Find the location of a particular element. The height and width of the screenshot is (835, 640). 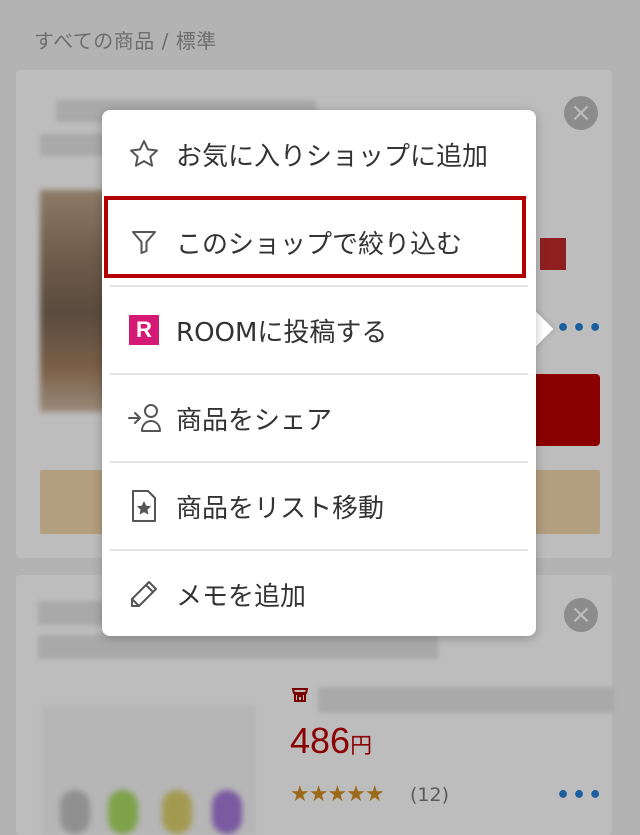

sale-tag is located at coordinates (553, 254).